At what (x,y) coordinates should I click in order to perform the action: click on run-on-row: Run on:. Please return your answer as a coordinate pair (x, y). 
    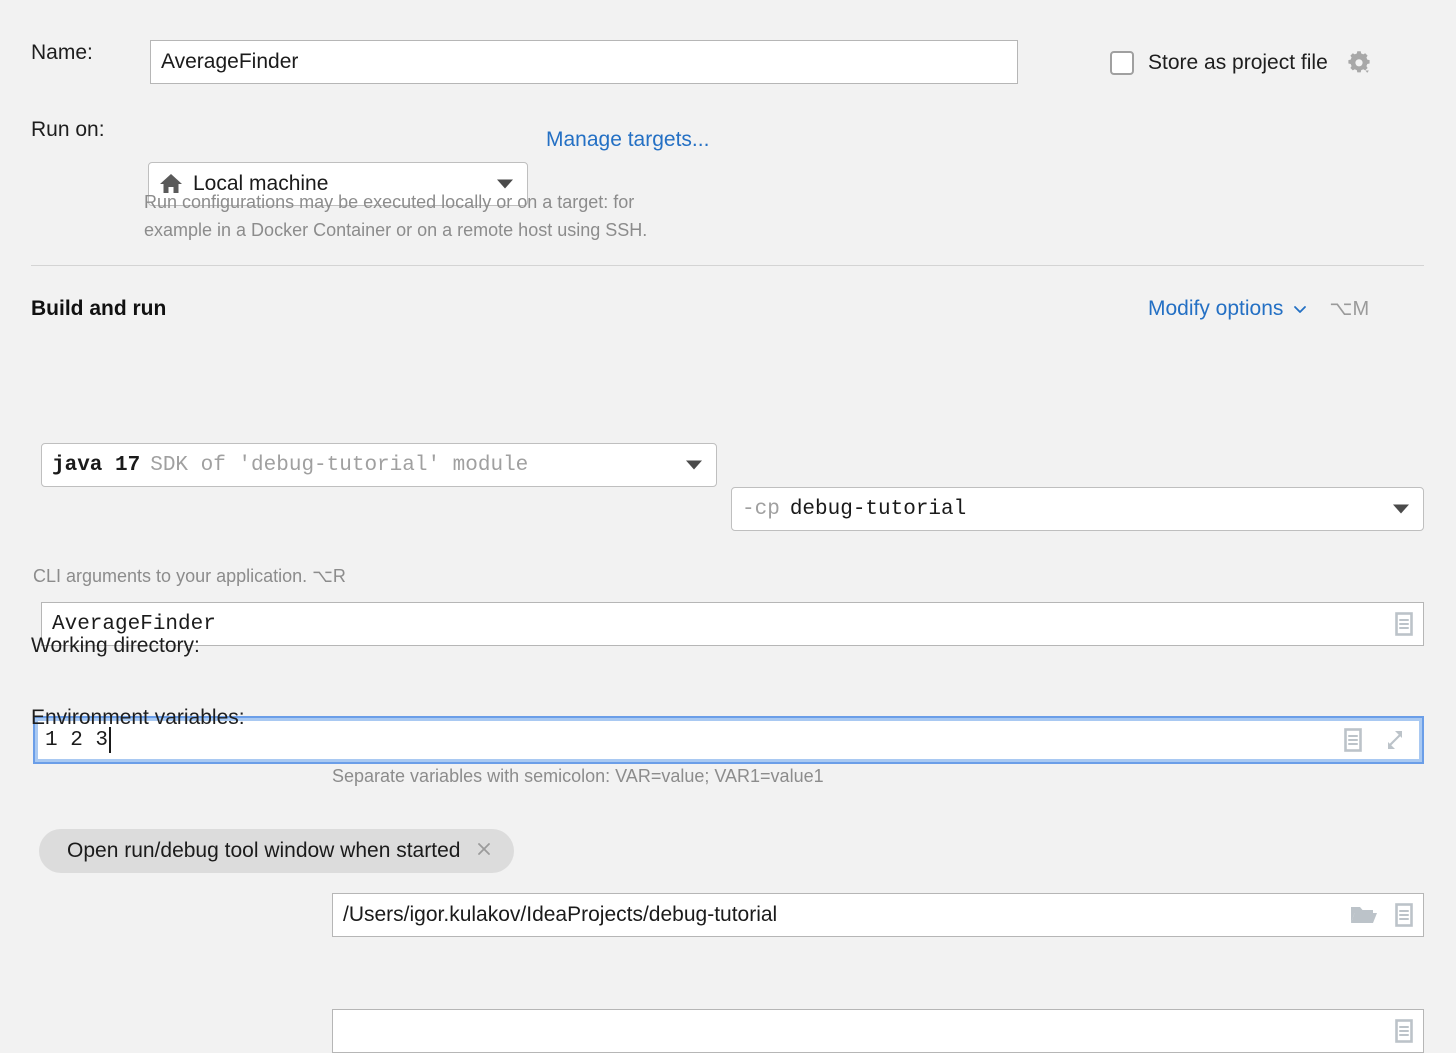
    Looking at the image, I should click on (68, 130).